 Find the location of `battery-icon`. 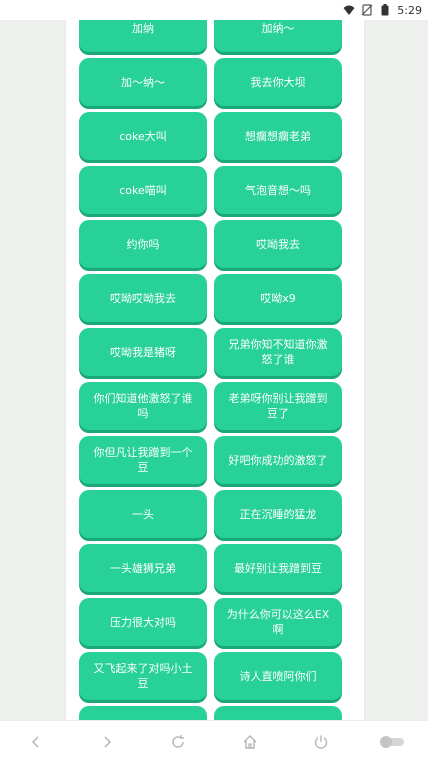

battery-icon is located at coordinates (385, 10).